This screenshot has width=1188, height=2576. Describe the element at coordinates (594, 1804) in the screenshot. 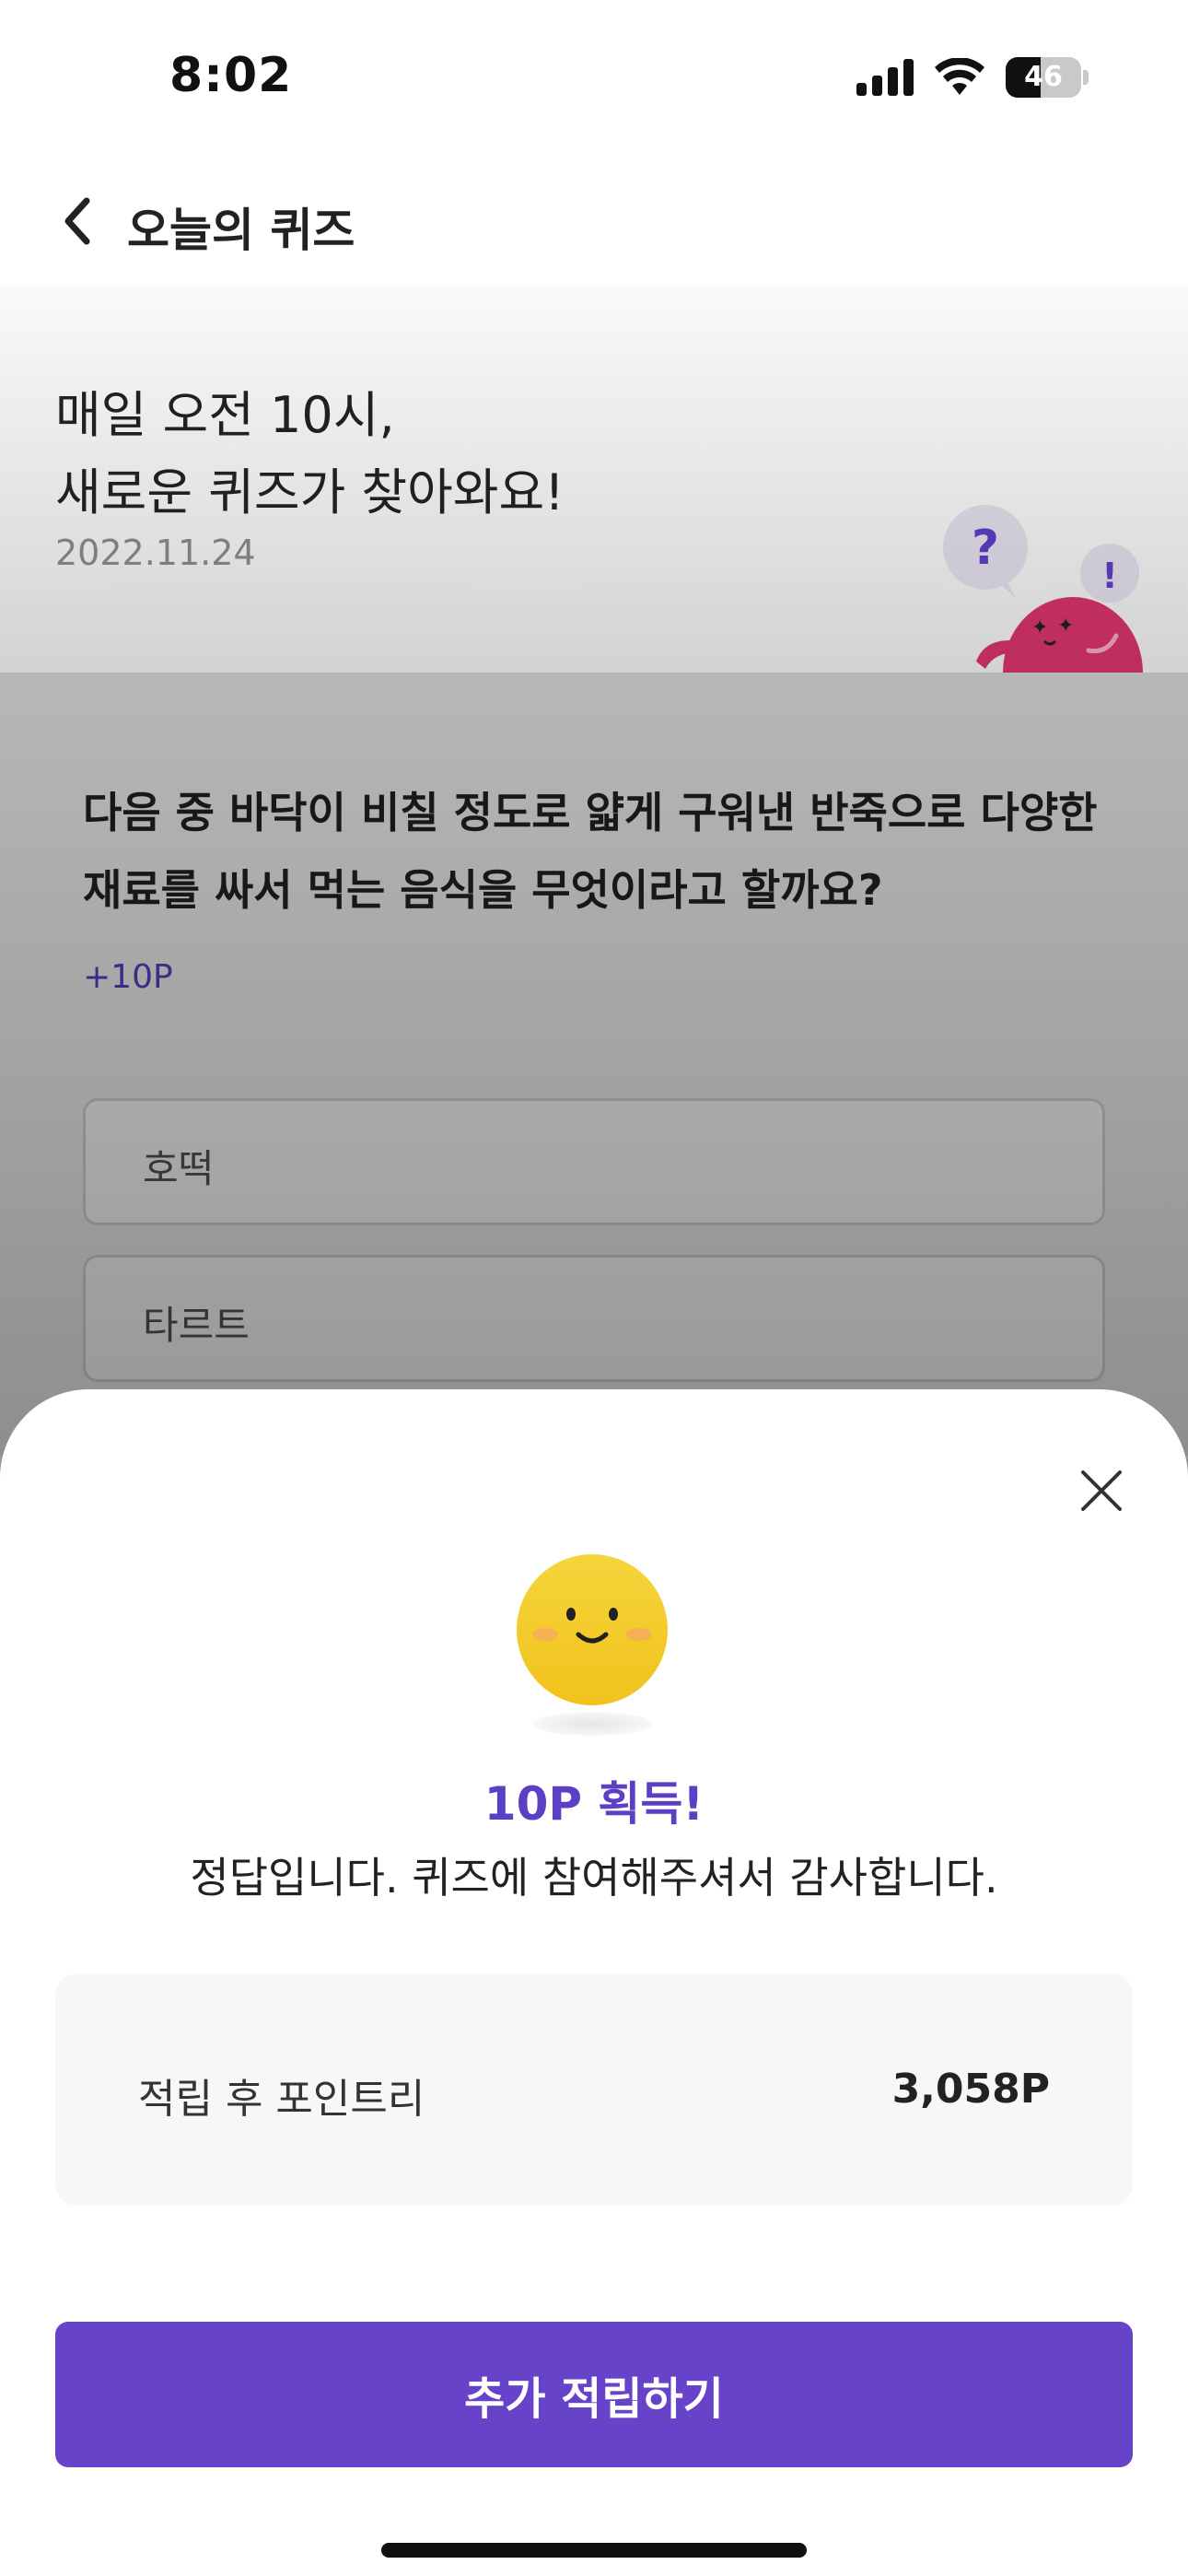

I see `points-earned-title: 10P 획득!` at that location.